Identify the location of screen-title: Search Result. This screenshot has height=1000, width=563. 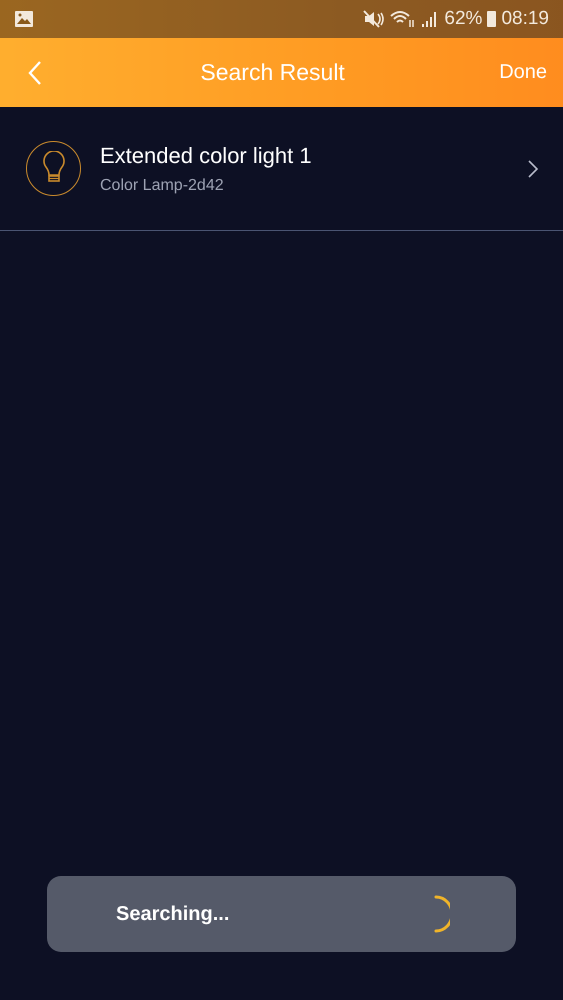
(272, 72).